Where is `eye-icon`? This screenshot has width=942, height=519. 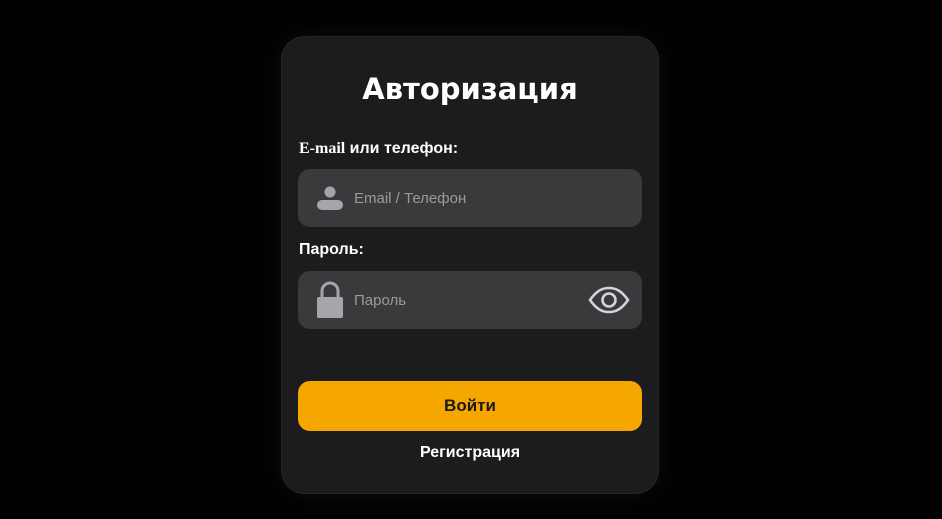
eye-icon is located at coordinates (609, 300).